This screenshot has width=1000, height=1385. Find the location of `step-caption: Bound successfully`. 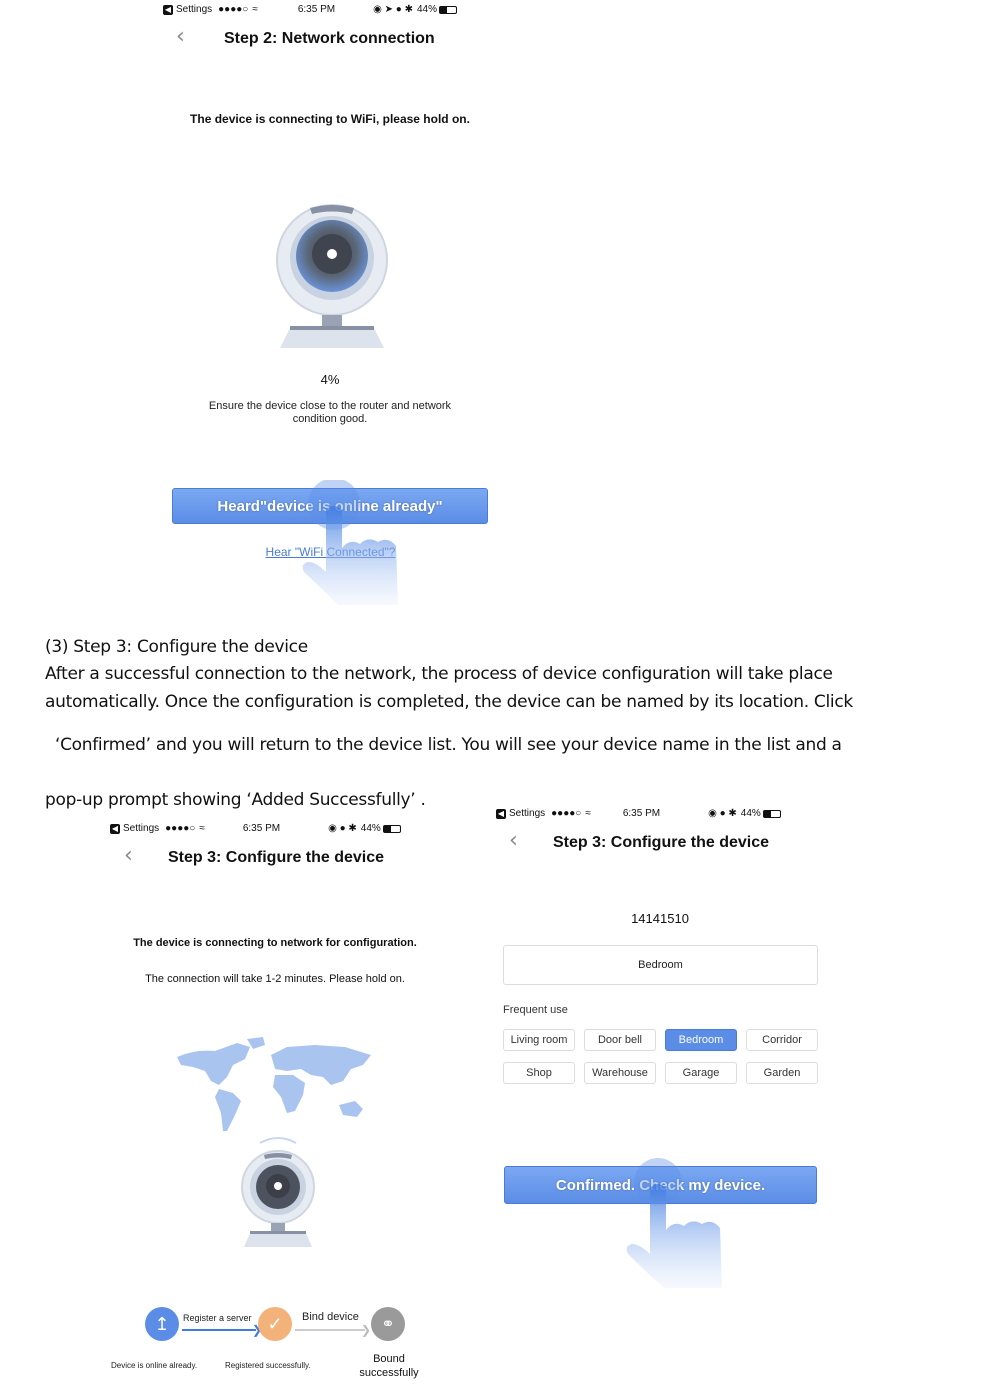

step-caption: Bound successfully is located at coordinates (389, 1366).